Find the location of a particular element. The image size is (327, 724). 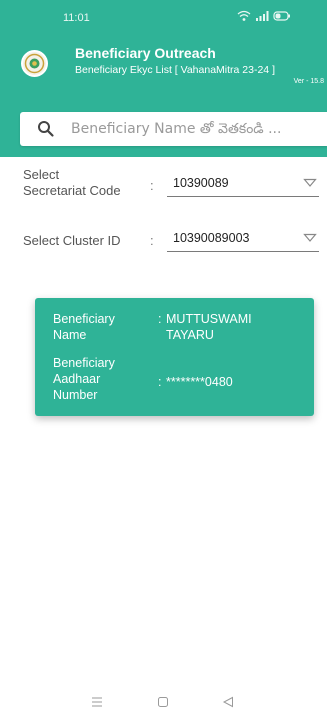

beneficiary-name-value: MUTTUSWAMI TAYARU is located at coordinates (236, 327).